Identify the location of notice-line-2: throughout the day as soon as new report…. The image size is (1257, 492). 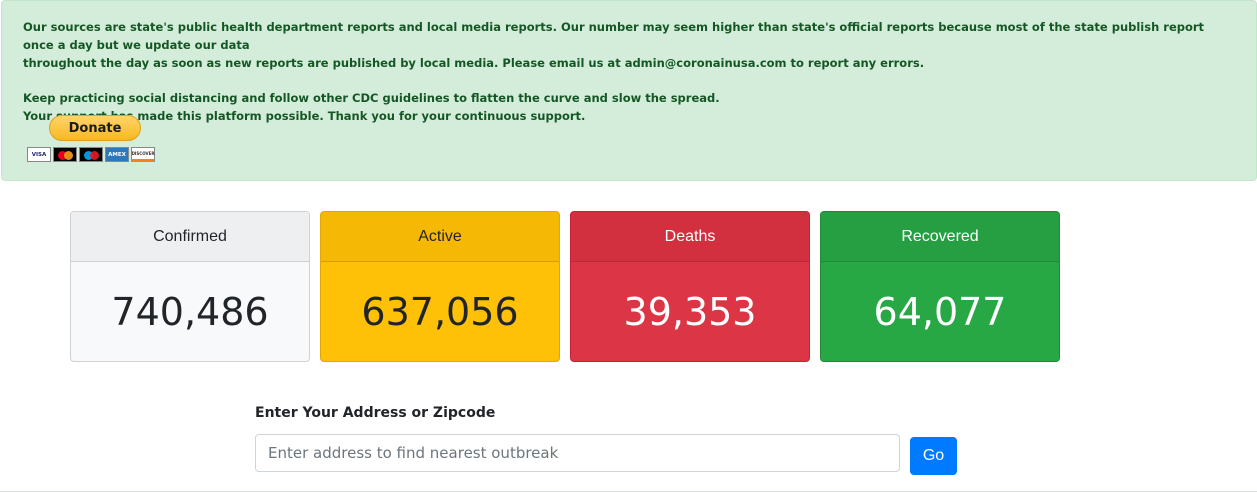
(474, 63).